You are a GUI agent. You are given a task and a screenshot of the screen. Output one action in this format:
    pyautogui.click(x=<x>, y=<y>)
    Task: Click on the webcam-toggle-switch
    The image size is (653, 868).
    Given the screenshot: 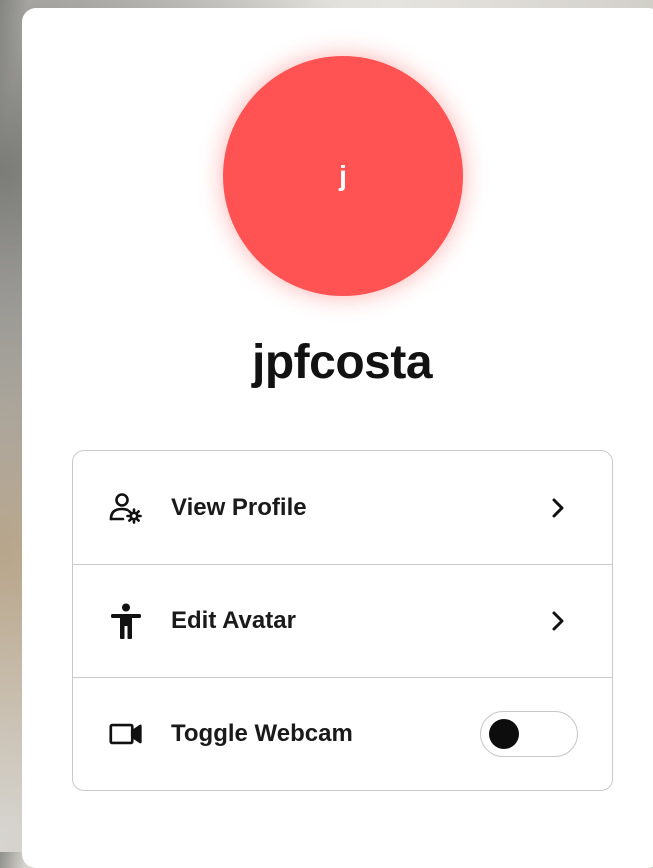 What is the action you would take?
    pyautogui.click(x=529, y=734)
    